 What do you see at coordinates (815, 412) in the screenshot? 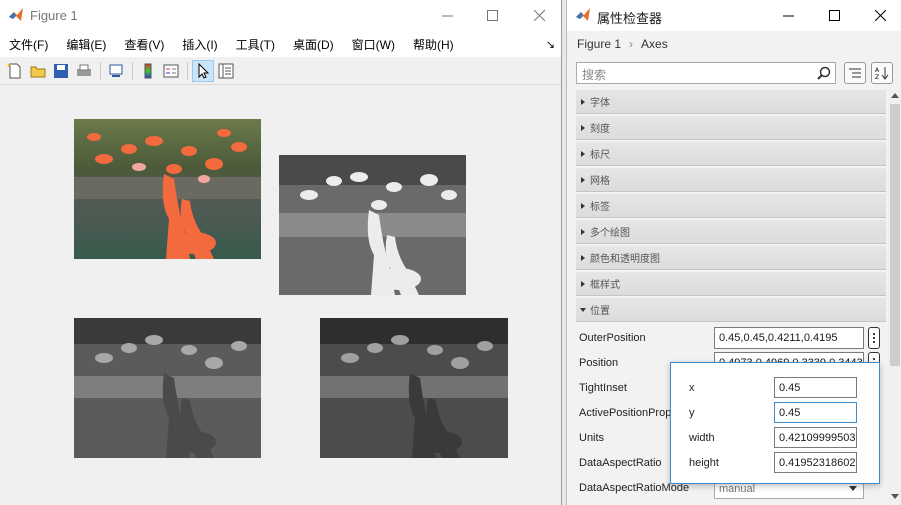
I see `popup-y-input: 0.45` at bounding box center [815, 412].